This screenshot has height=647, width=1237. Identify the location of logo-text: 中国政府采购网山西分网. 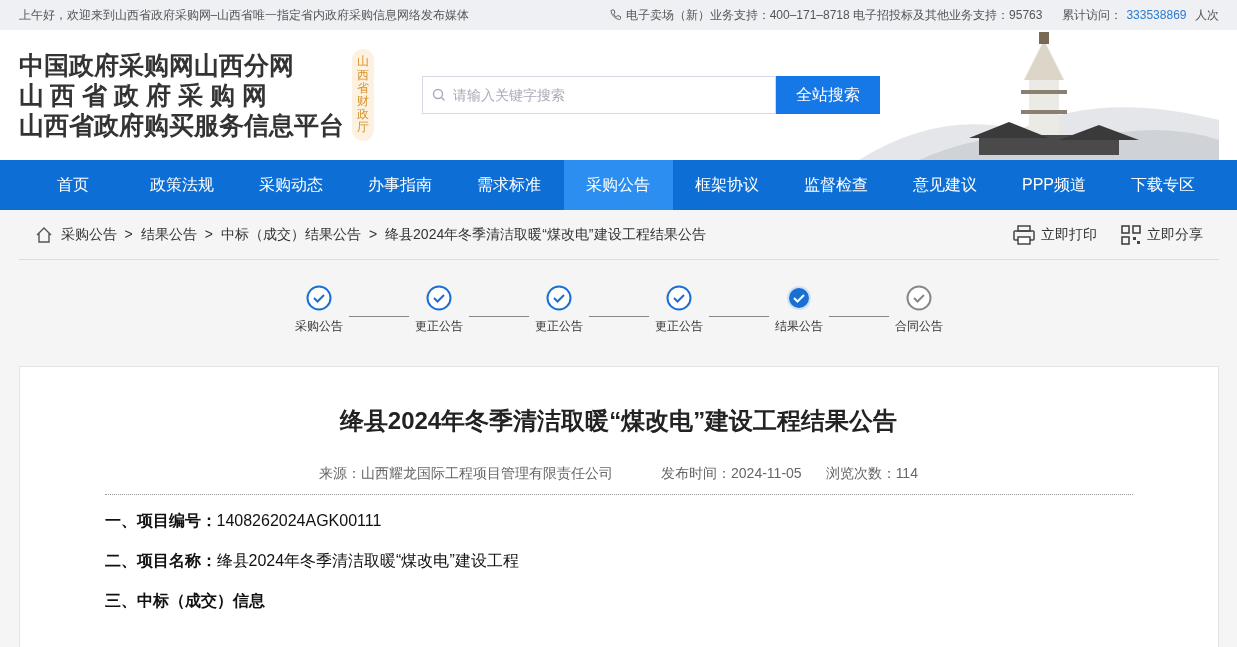
(156, 65).